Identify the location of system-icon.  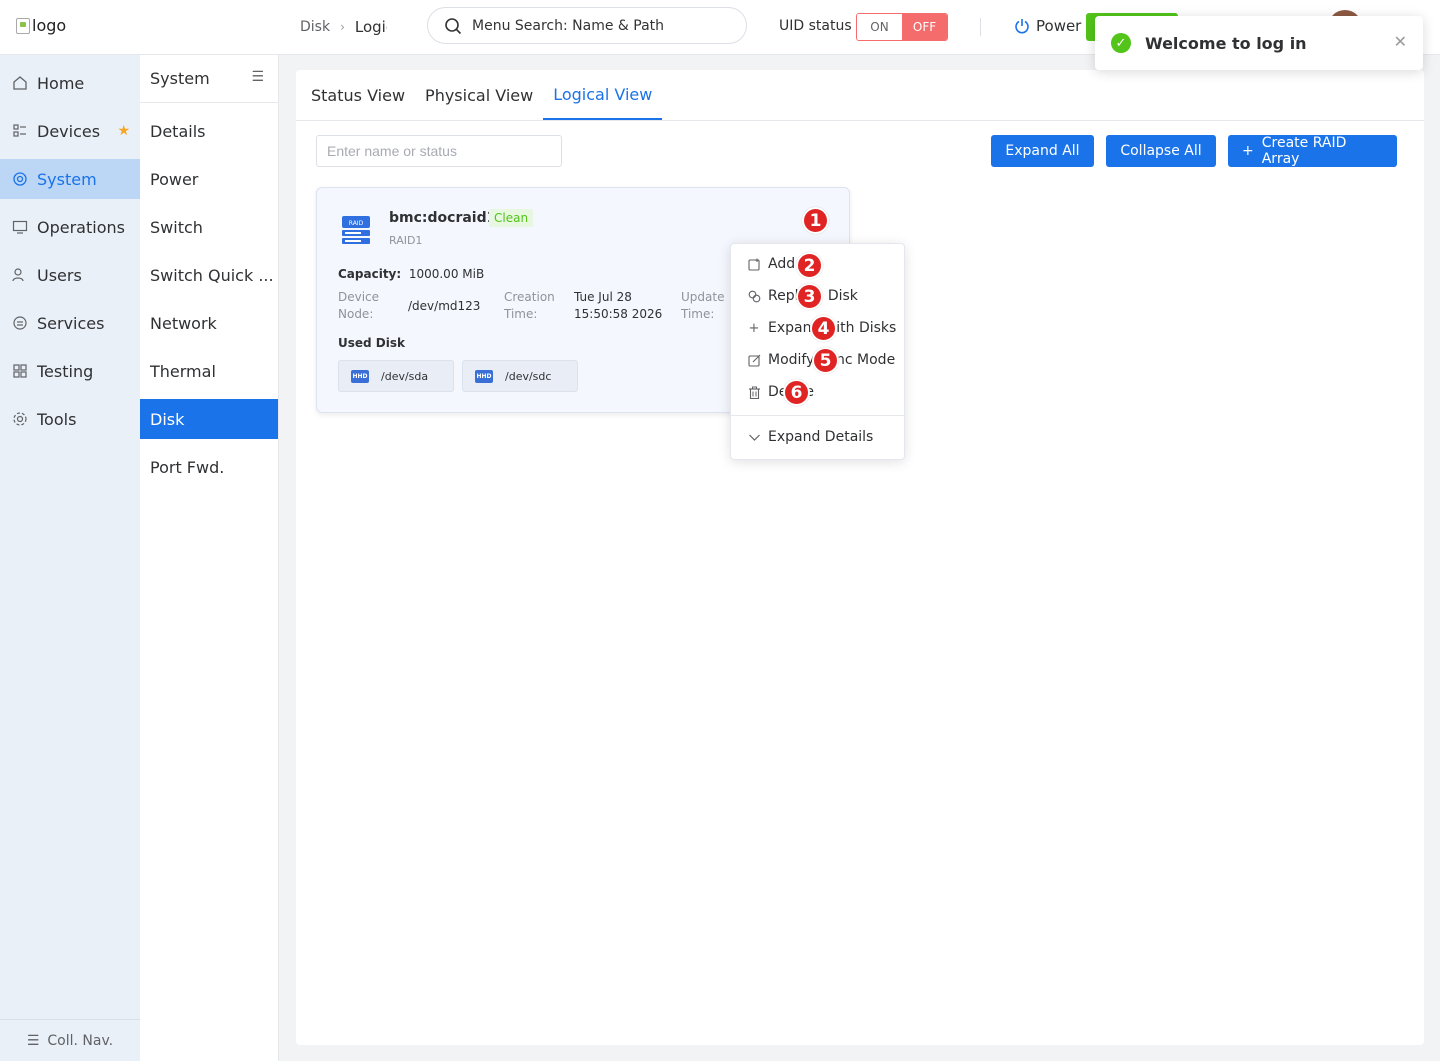
(20, 179).